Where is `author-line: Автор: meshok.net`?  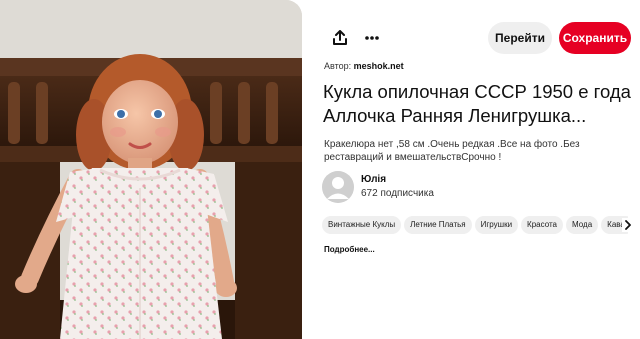
author-line: Автор: meshok.net is located at coordinates (364, 66).